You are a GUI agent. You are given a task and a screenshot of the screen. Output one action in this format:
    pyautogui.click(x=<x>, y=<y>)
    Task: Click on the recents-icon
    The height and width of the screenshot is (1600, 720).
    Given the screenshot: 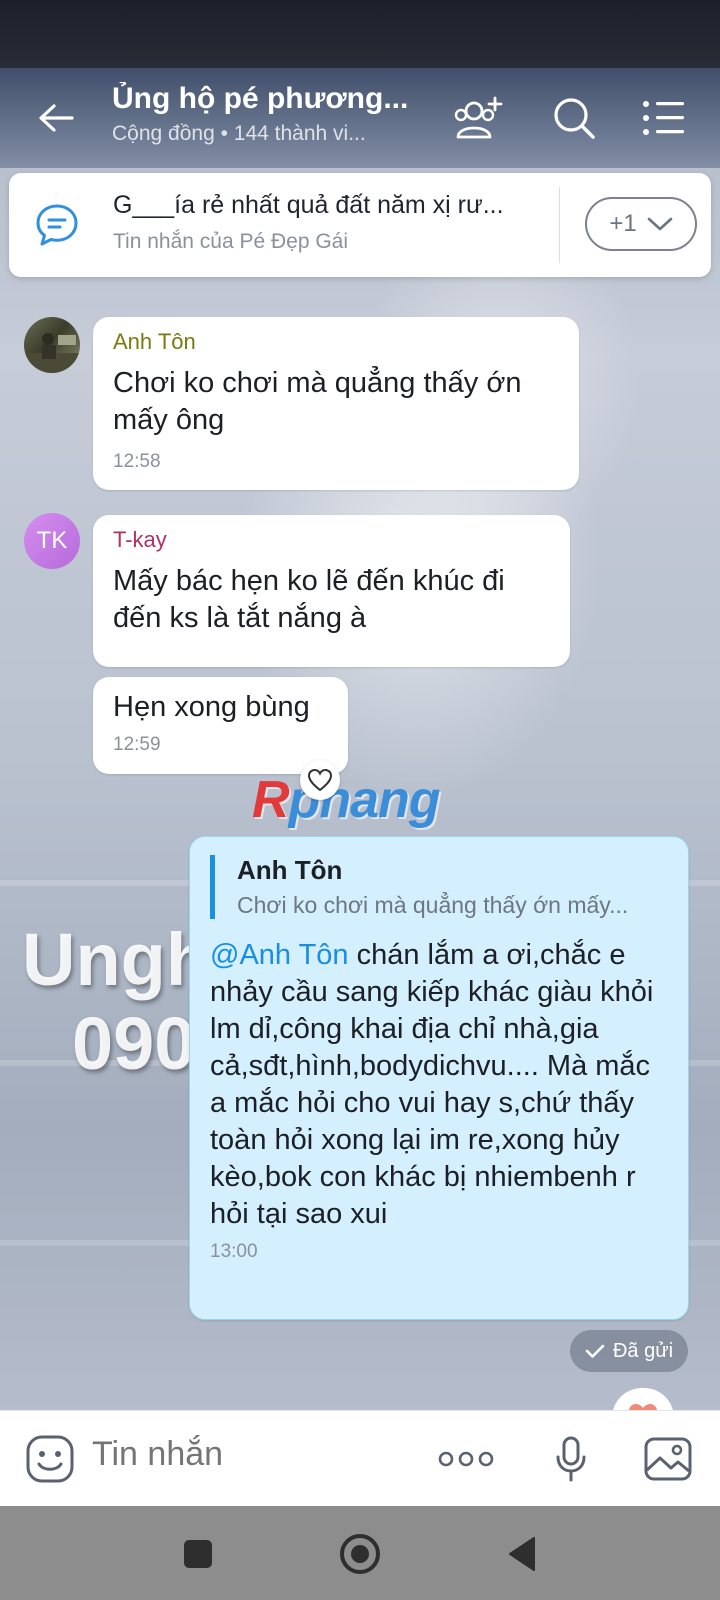 What is the action you would take?
    pyautogui.click(x=198, y=1554)
    